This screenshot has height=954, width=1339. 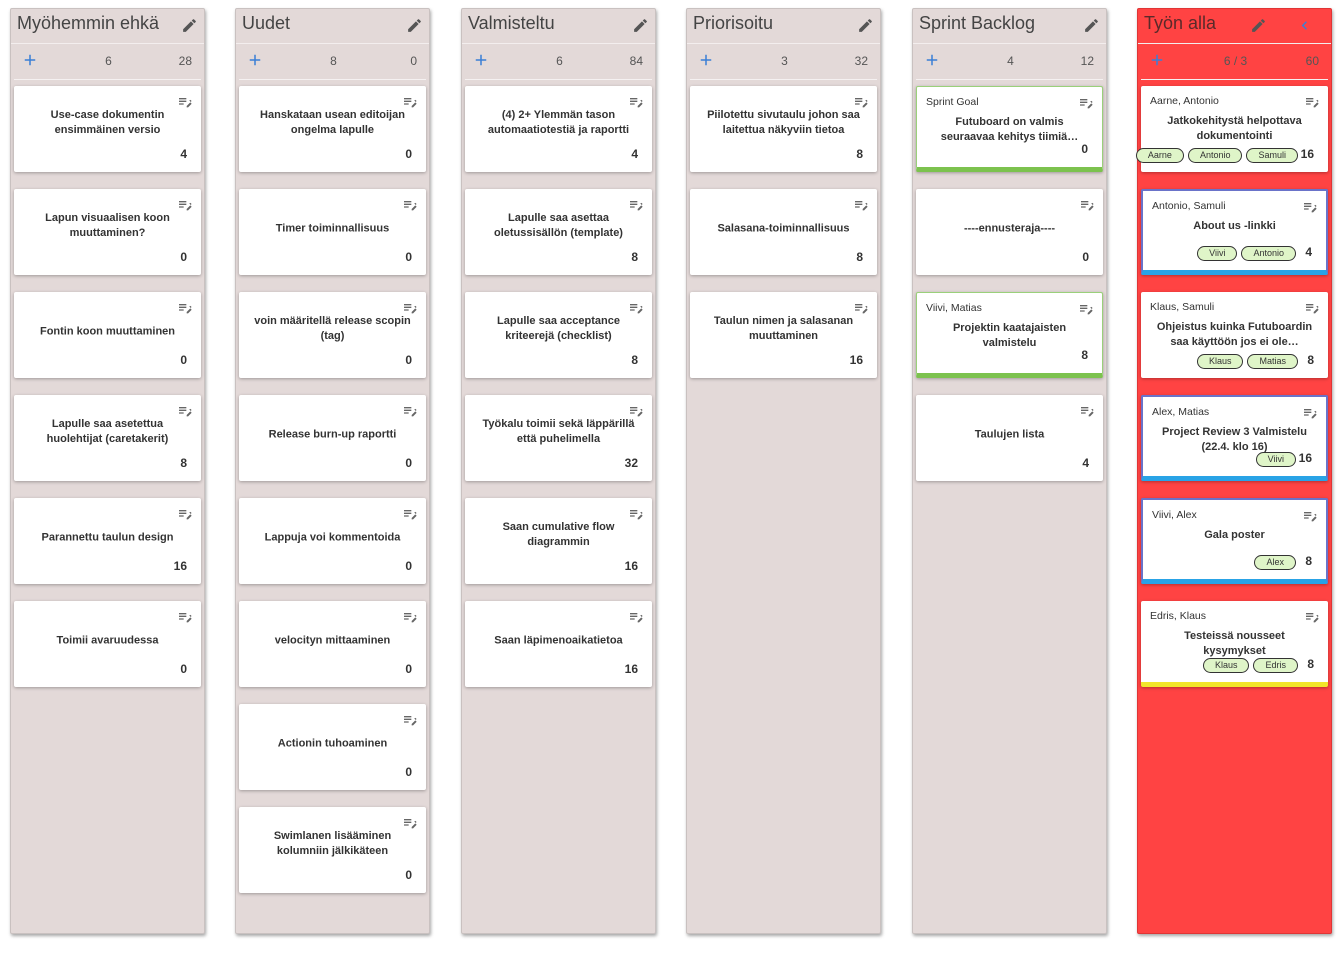 What do you see at coordinates (332, 438) in the screenshot?
I see `task-card: Release burn-up raportti 0` at bounding box center [332, 438].